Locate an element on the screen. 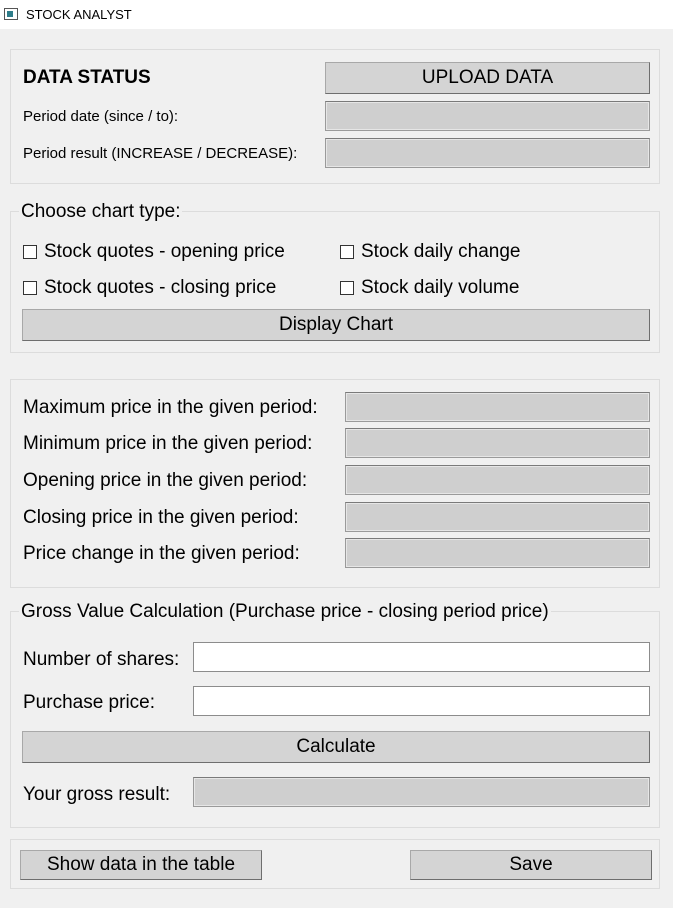 The image size is (673, 908). checkbox-label: Stock quotes - closing price is located at coordinates (160, 287).